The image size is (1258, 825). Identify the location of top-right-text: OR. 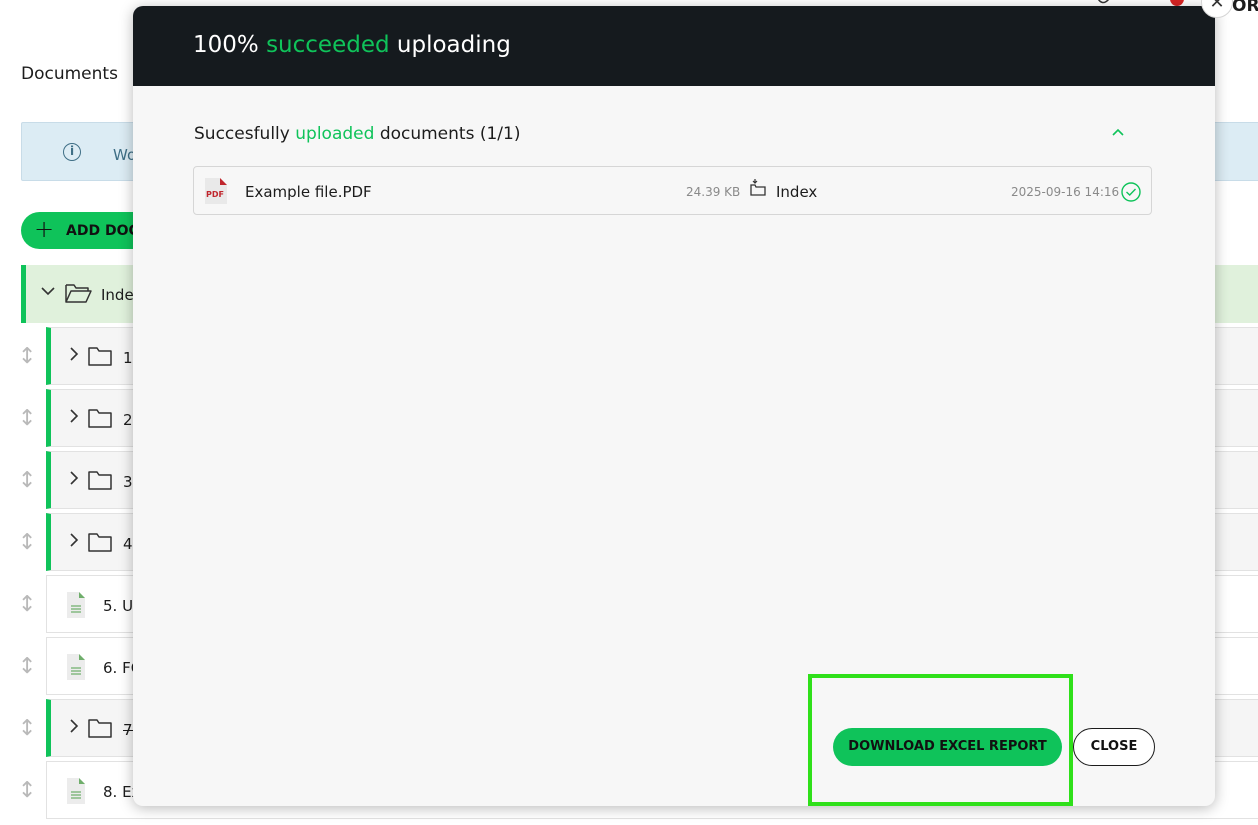
(1245, 8).